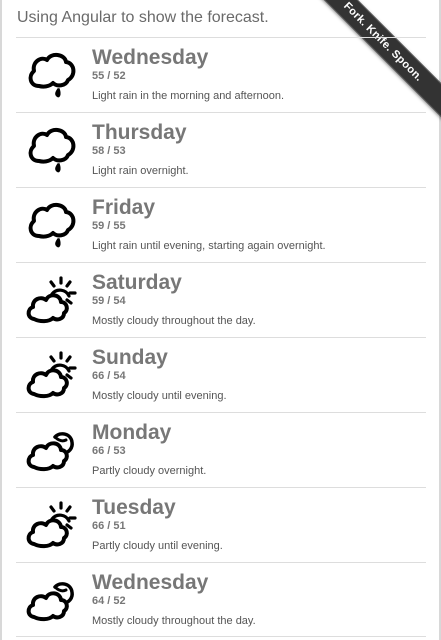  Describe the element at coordinates (221, 449) in the screenshot. I see `forecast-row: Monday 66 / 53 Partly cloudy overnight.` at that location.